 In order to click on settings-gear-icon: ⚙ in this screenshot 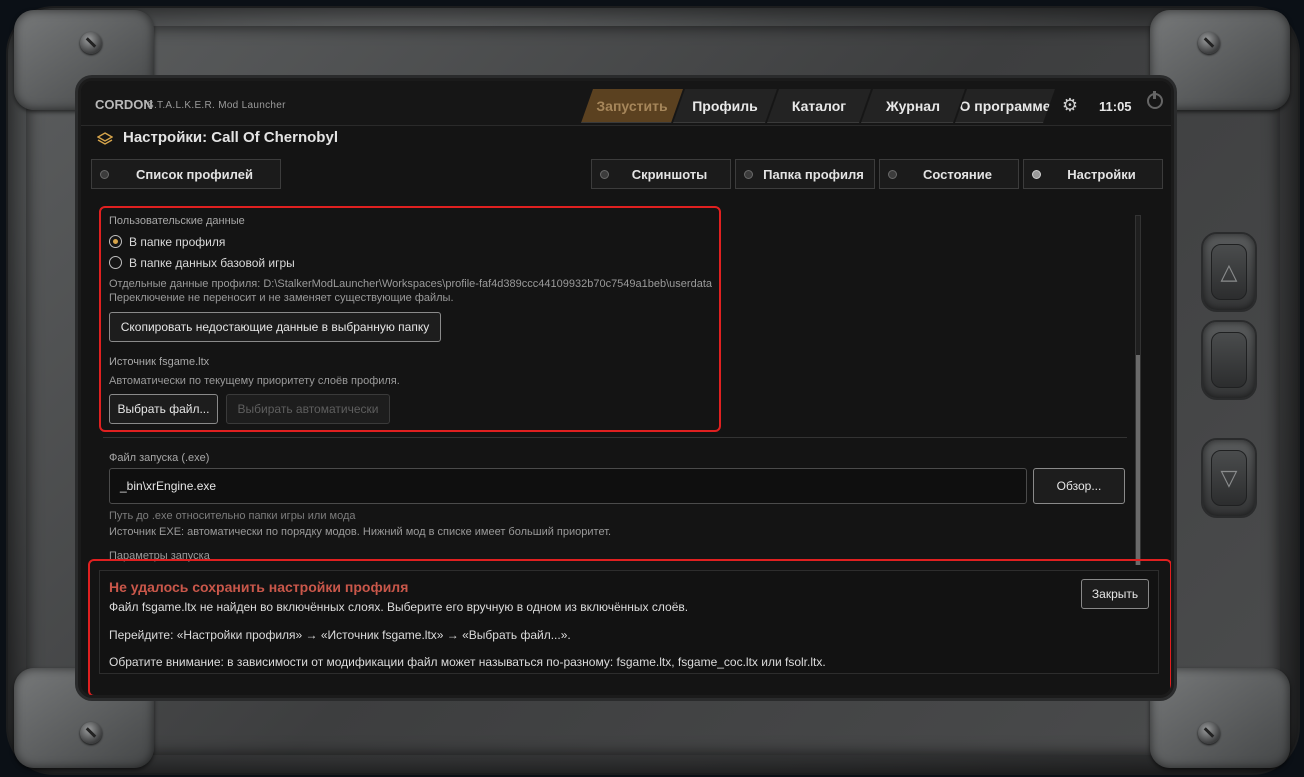, I will do `click(1070, 106)`.